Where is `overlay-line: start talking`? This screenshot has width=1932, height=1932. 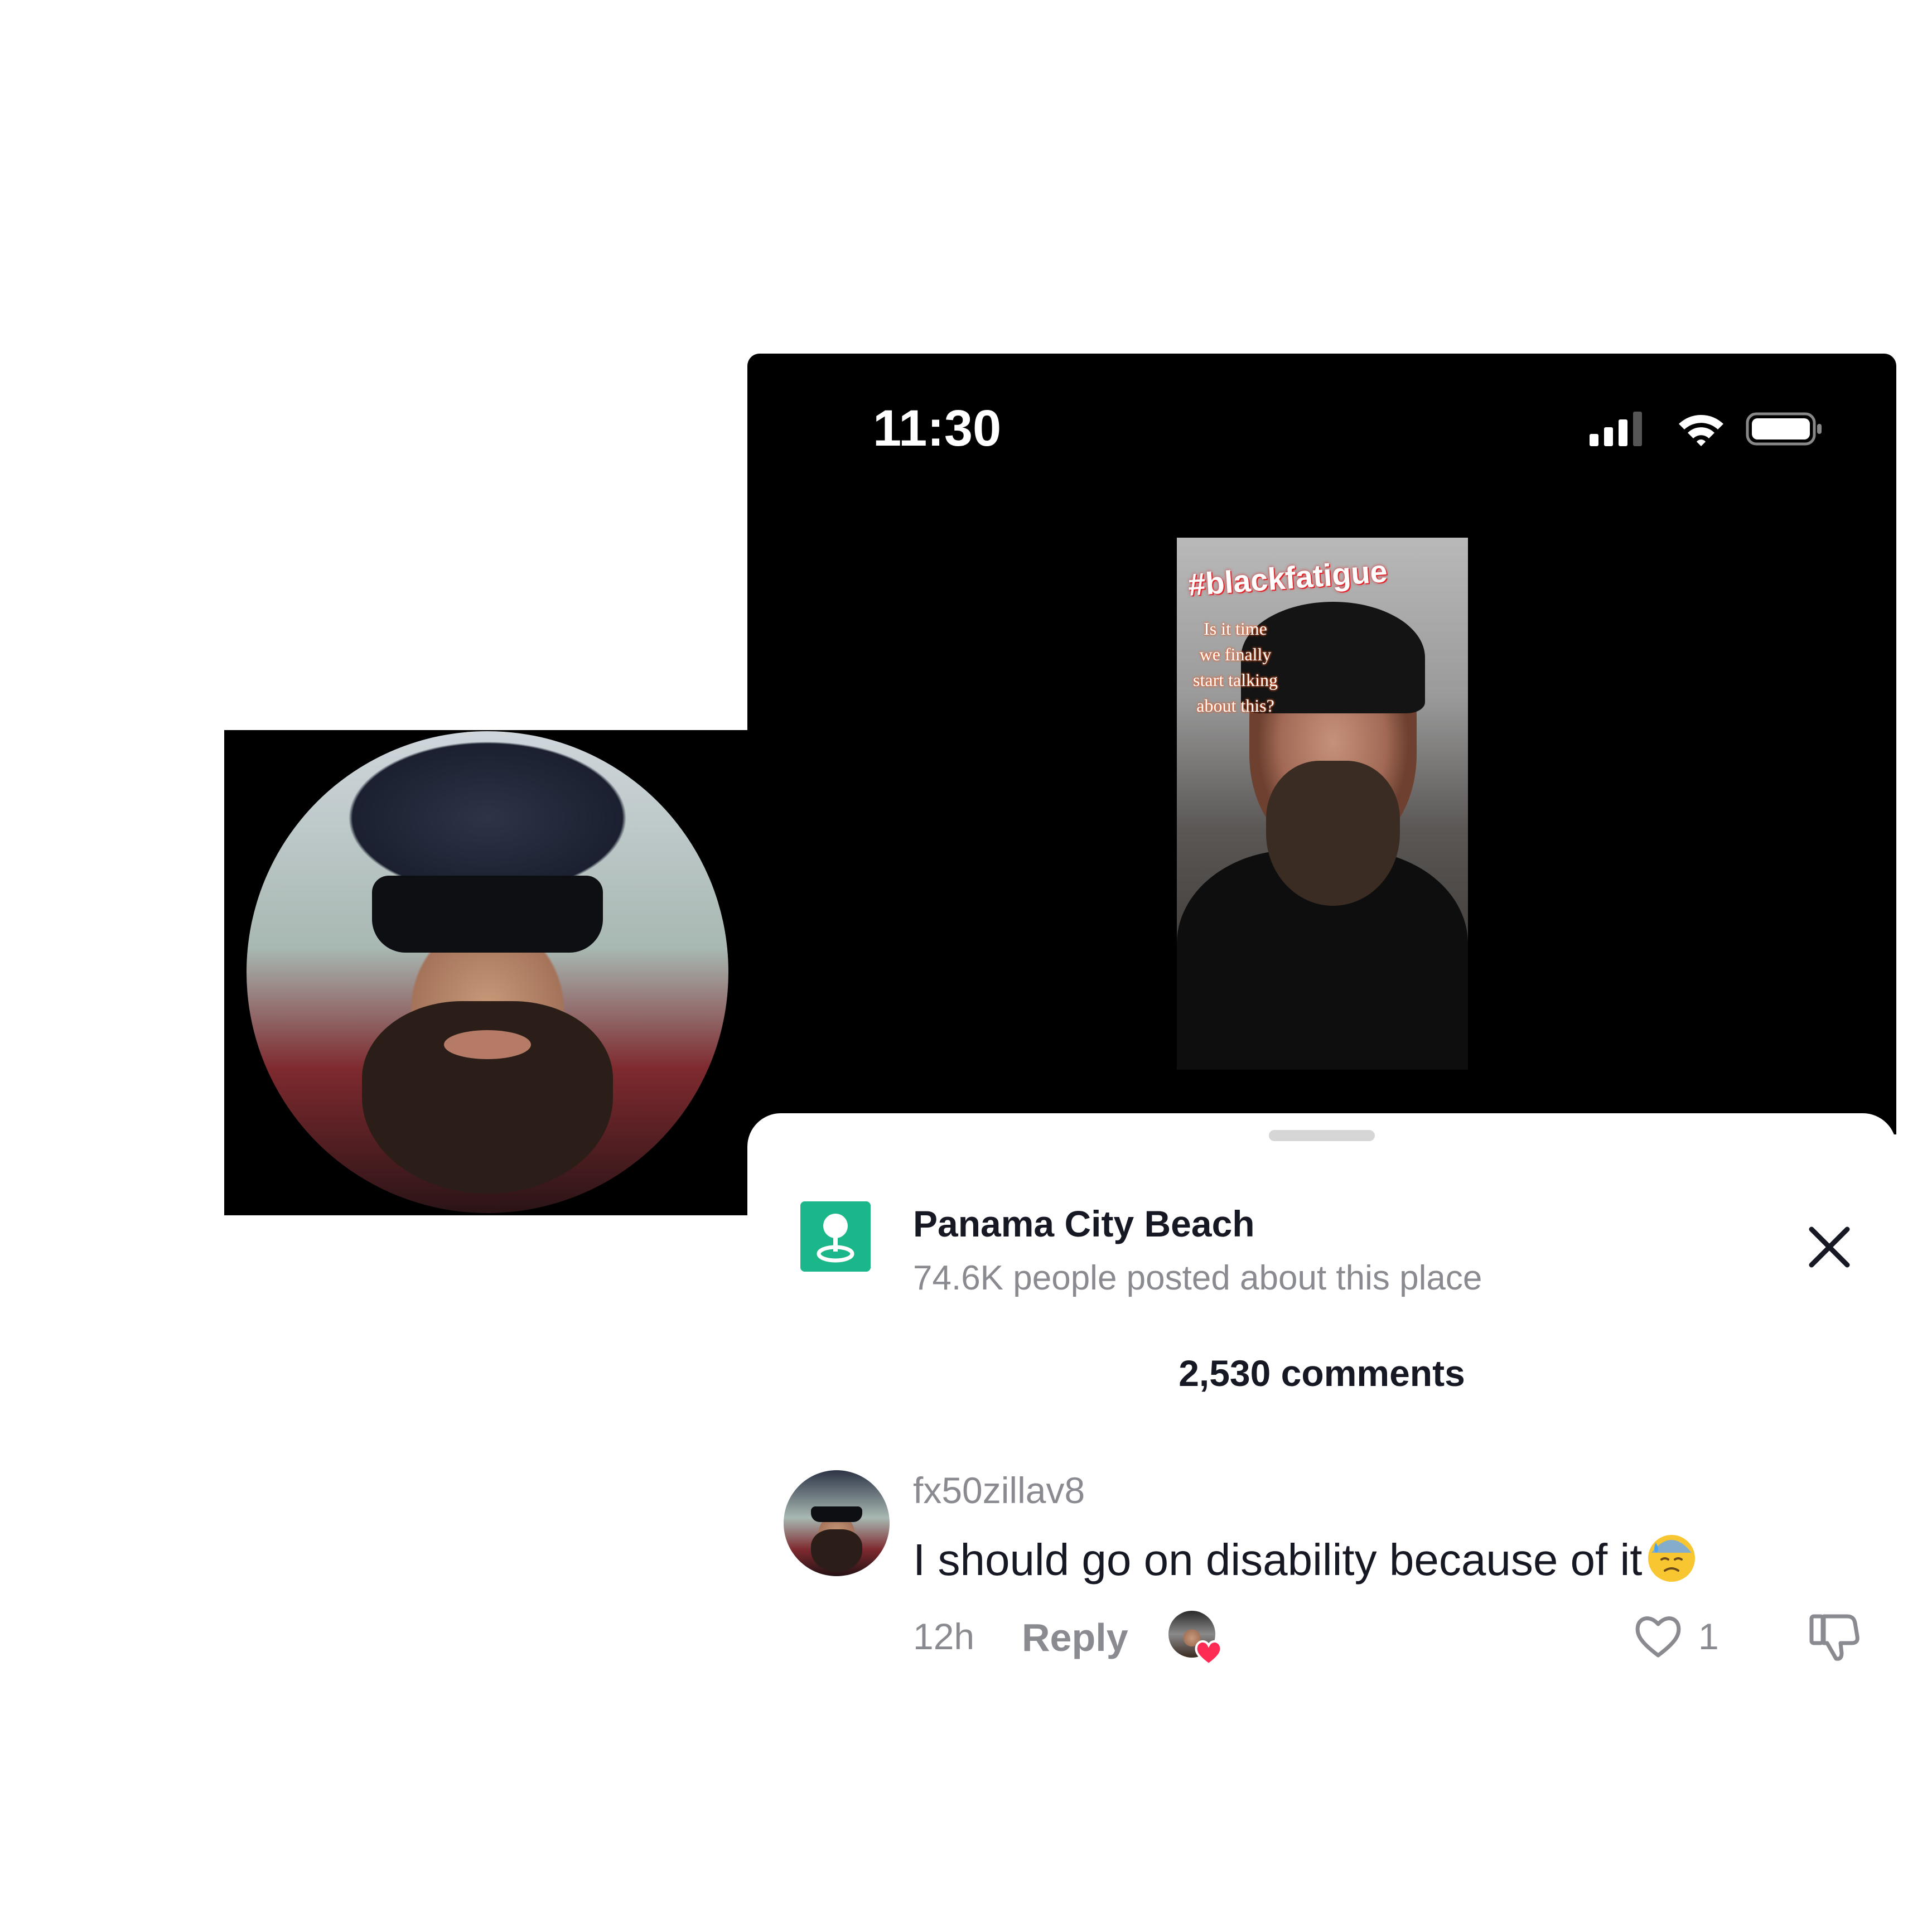 overlay-line: start talking is located at coordinates (1235, 680).